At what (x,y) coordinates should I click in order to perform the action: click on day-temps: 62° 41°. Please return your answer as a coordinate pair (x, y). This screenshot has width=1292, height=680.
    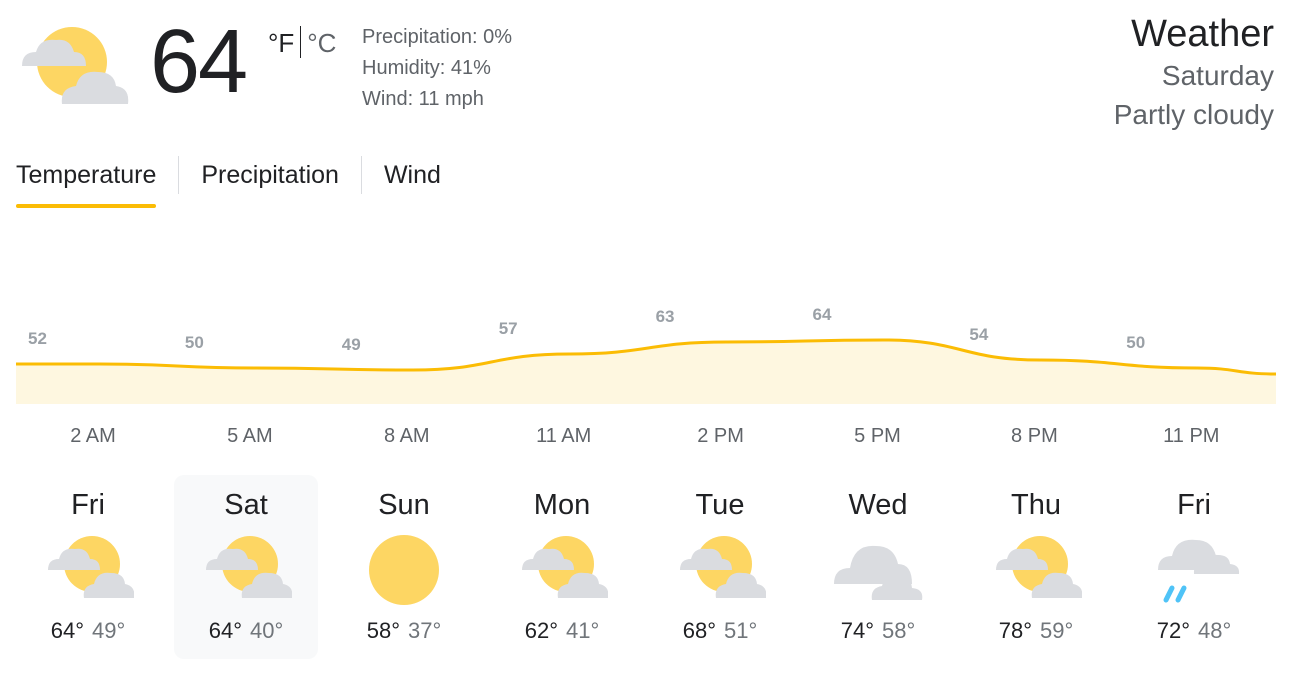
    Looking at the image, I should click on (562, 631).